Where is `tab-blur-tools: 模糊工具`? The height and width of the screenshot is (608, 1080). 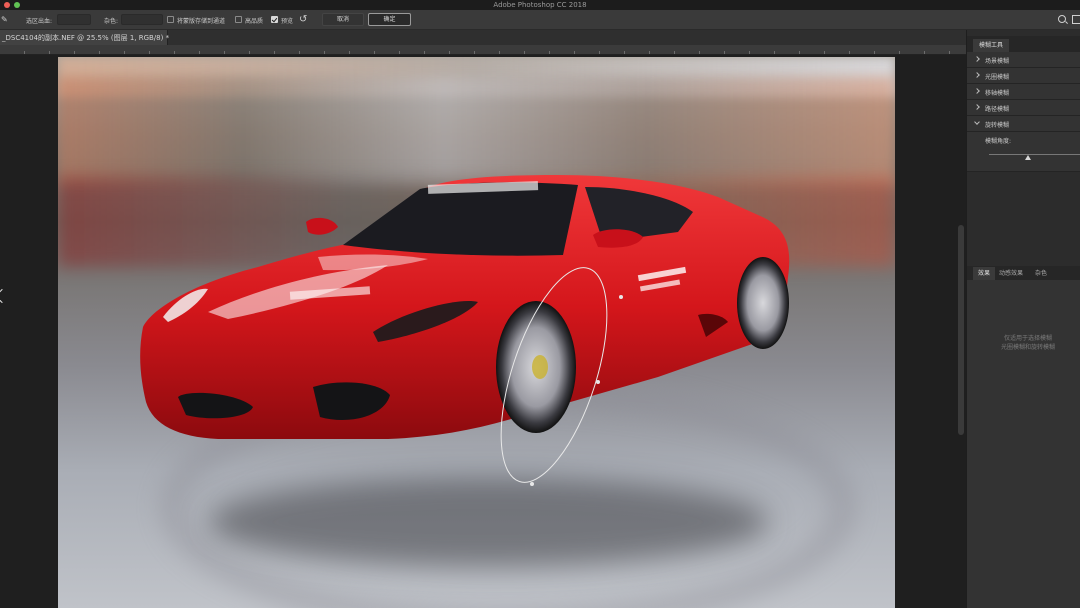 tab-blur-tools: 模糊工具 is located at coordinates (991, 45).